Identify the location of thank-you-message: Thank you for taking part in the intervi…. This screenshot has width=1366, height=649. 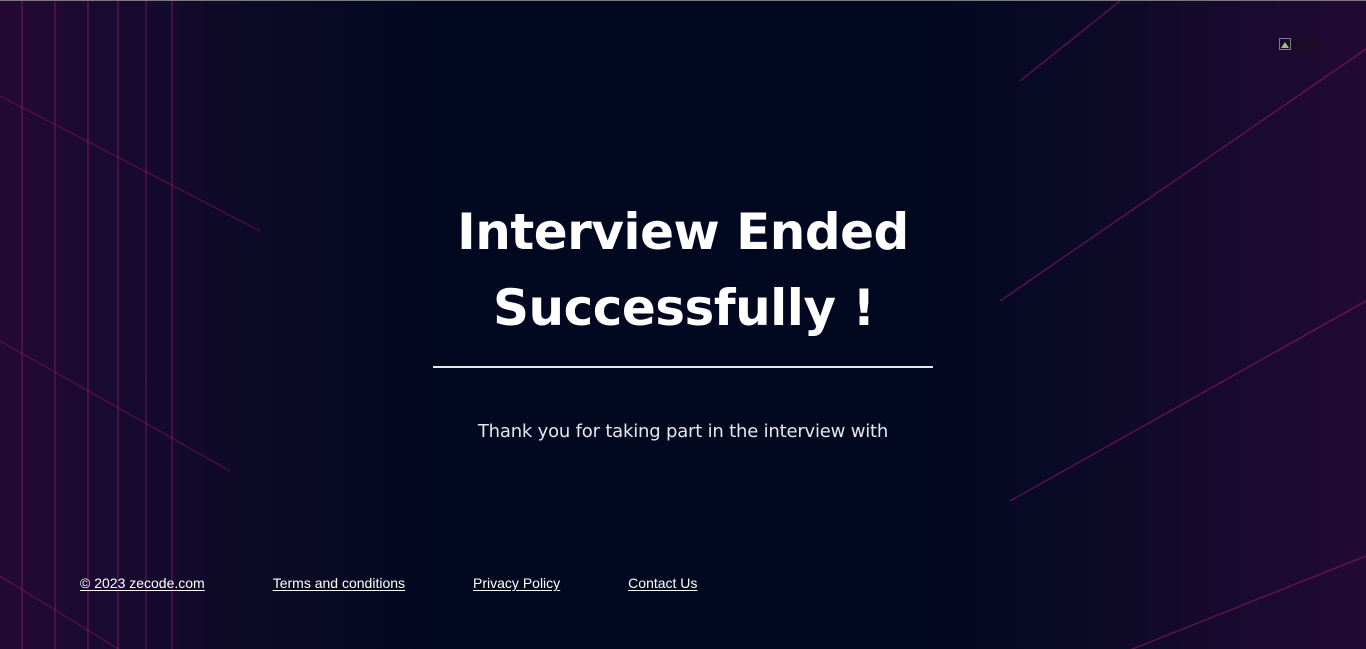
(683, 431).